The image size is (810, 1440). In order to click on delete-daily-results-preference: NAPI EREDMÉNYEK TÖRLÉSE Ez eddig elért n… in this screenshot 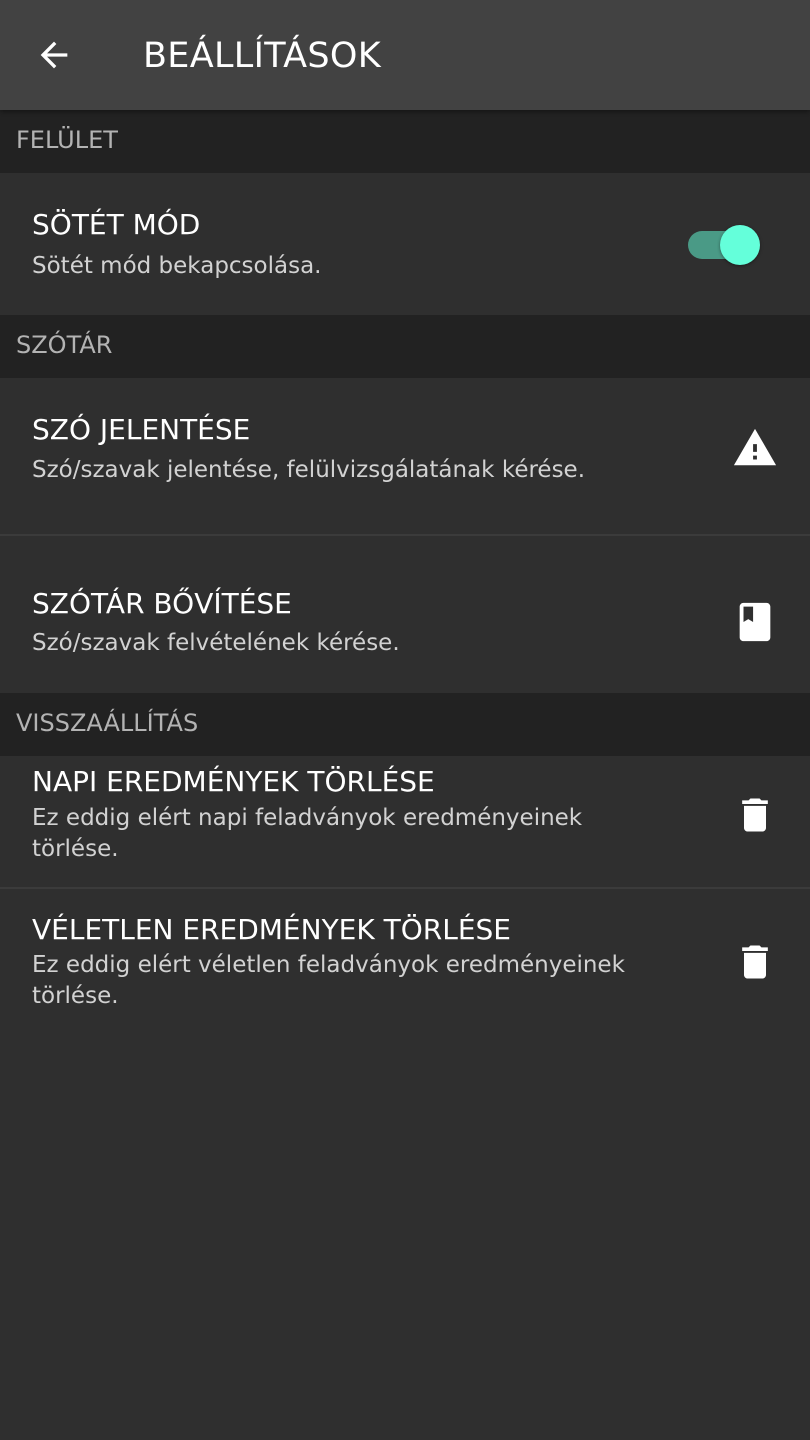, I will do `click(405, 821)`.